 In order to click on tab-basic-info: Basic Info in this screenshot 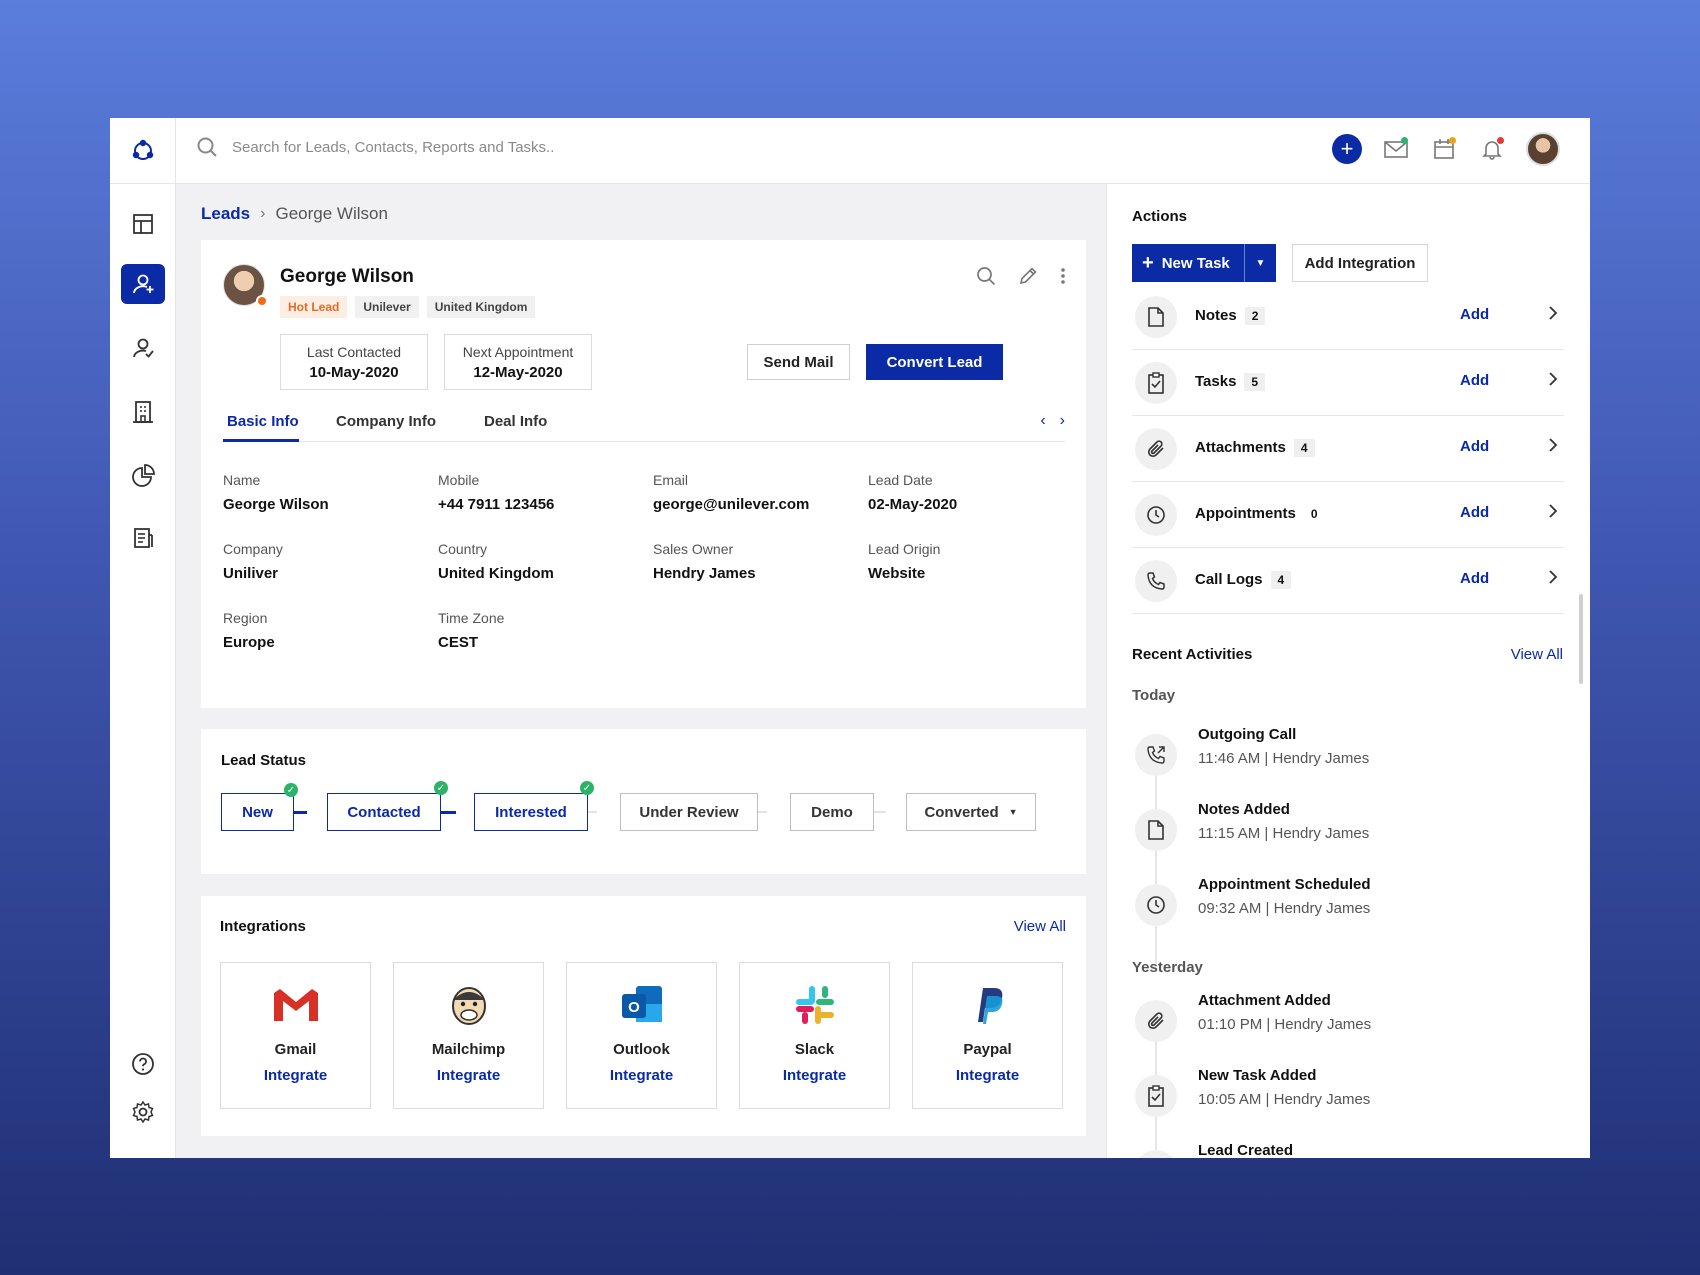, I will do `click(263, 421)`.